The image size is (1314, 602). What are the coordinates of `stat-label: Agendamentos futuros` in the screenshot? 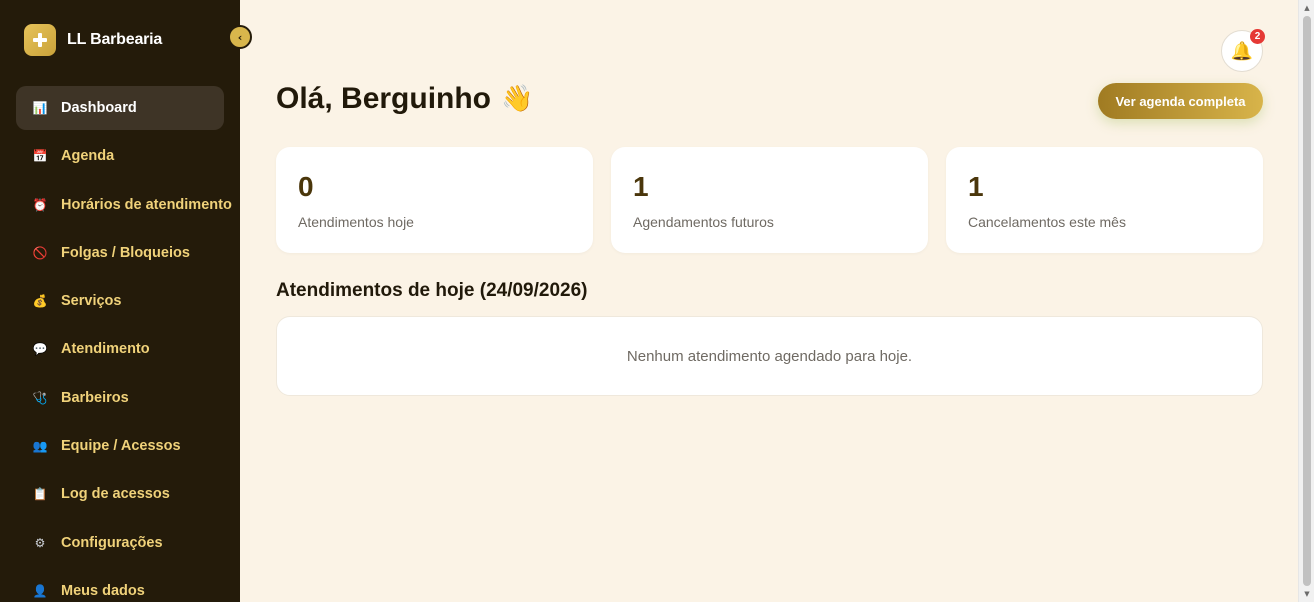 It's located at (703, 222).